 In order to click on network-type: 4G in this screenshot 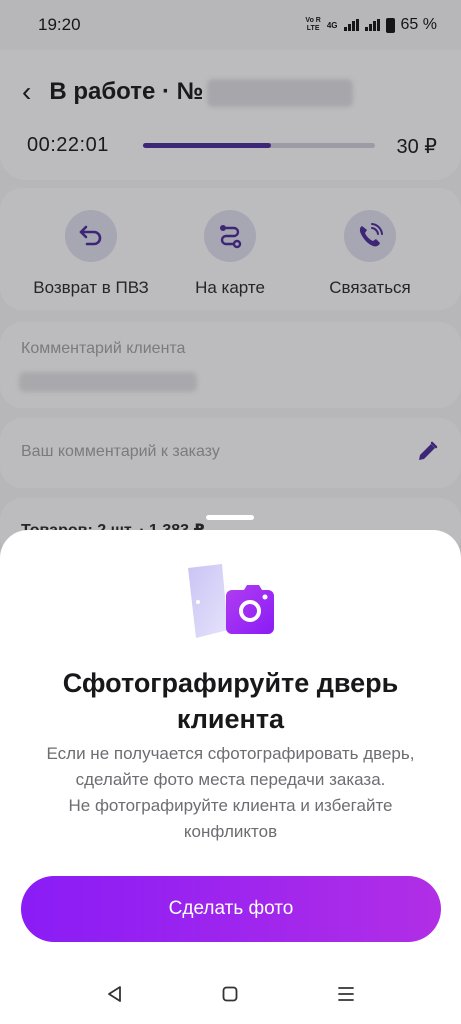, I will do `click(332, 25)`.